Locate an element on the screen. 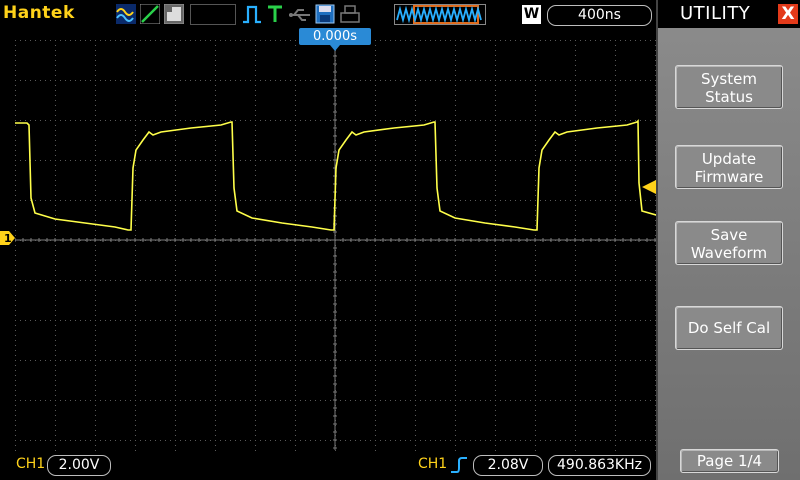  button-label-line2: Waveform is located at coordinates (729, 253).